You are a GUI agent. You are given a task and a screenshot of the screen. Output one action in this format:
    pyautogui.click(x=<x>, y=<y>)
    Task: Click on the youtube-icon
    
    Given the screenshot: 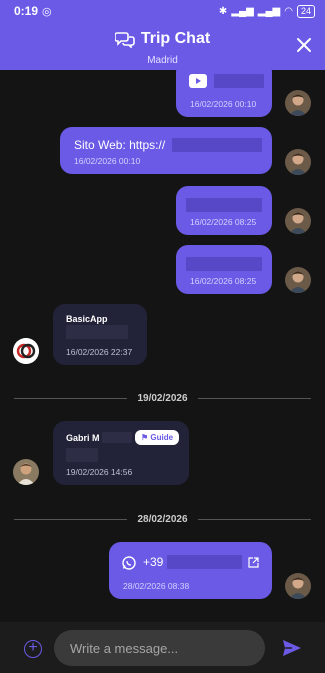 What is the action you would take?
    pyautogui.click(x=198, y=81)
    